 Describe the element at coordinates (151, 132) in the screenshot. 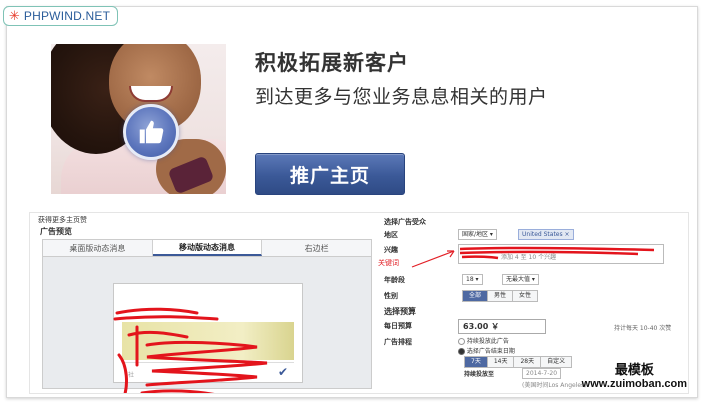

I see `thumbs-up-icon` at that location.